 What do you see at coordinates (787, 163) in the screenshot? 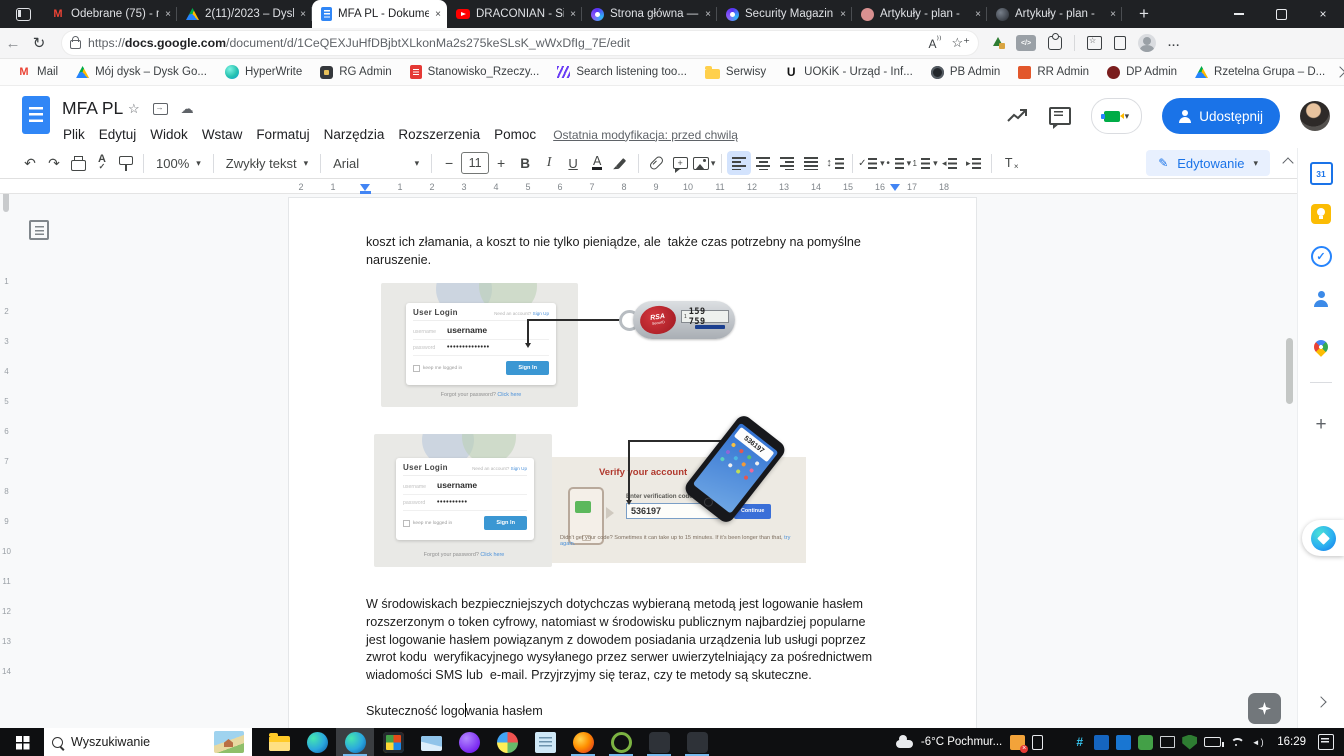
I see `align-right-icon` at bounding box center [787, 163].